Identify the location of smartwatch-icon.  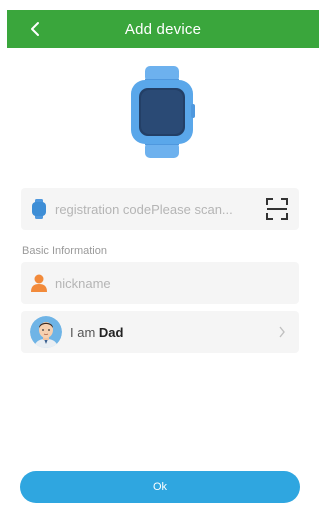
(163, 112).